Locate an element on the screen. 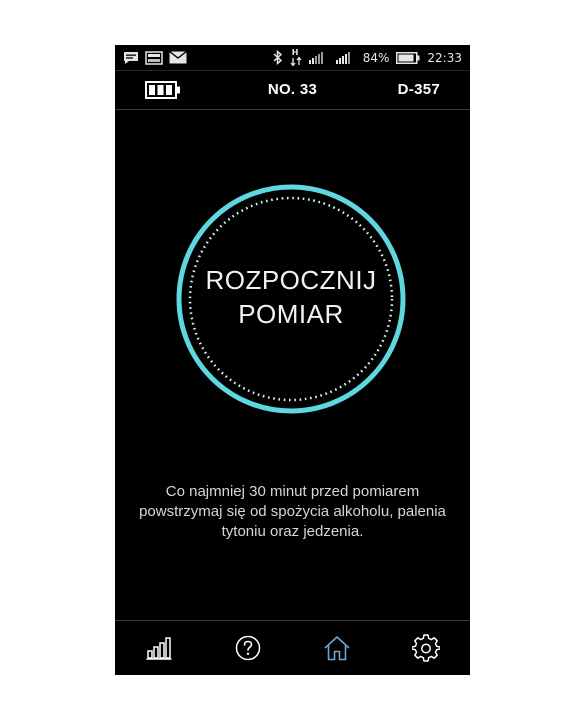 This screenshot has height=720, width=585. nav-help is located at coordinates (248, 648).